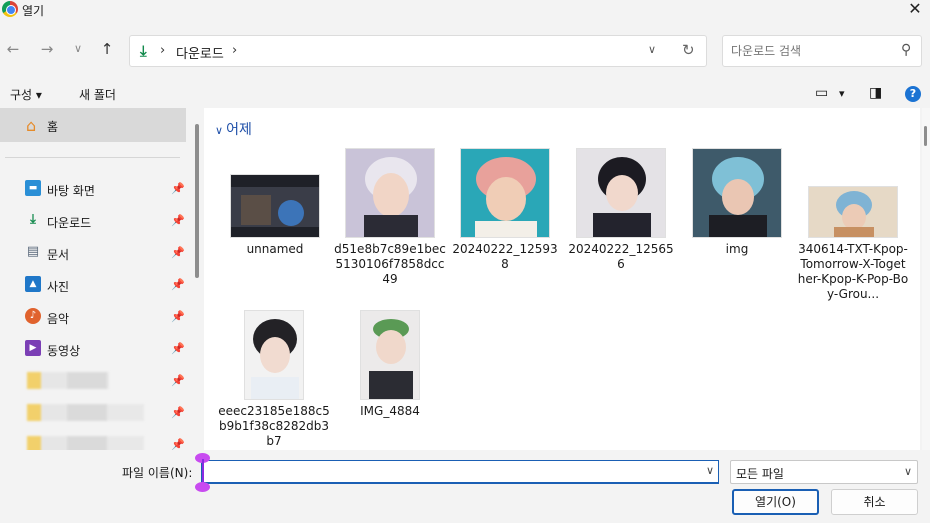  What do you see at coordinates (33, 11) in the screenshot?
I see `window-title: 열기` at bounding box center [33, 11].